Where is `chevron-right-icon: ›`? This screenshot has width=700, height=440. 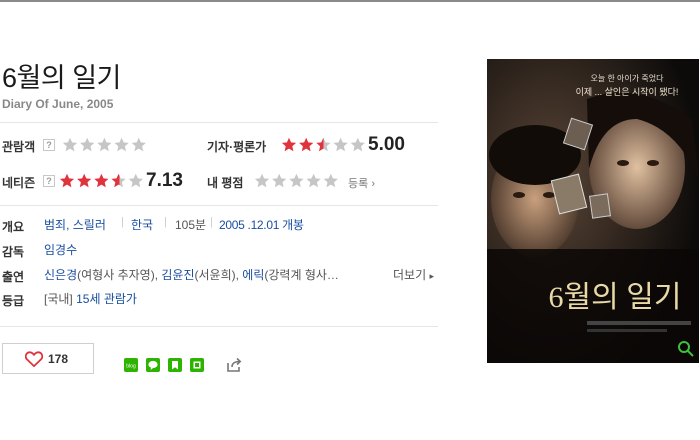 chevron-right-icon: › is located at coordinates (373, 184).